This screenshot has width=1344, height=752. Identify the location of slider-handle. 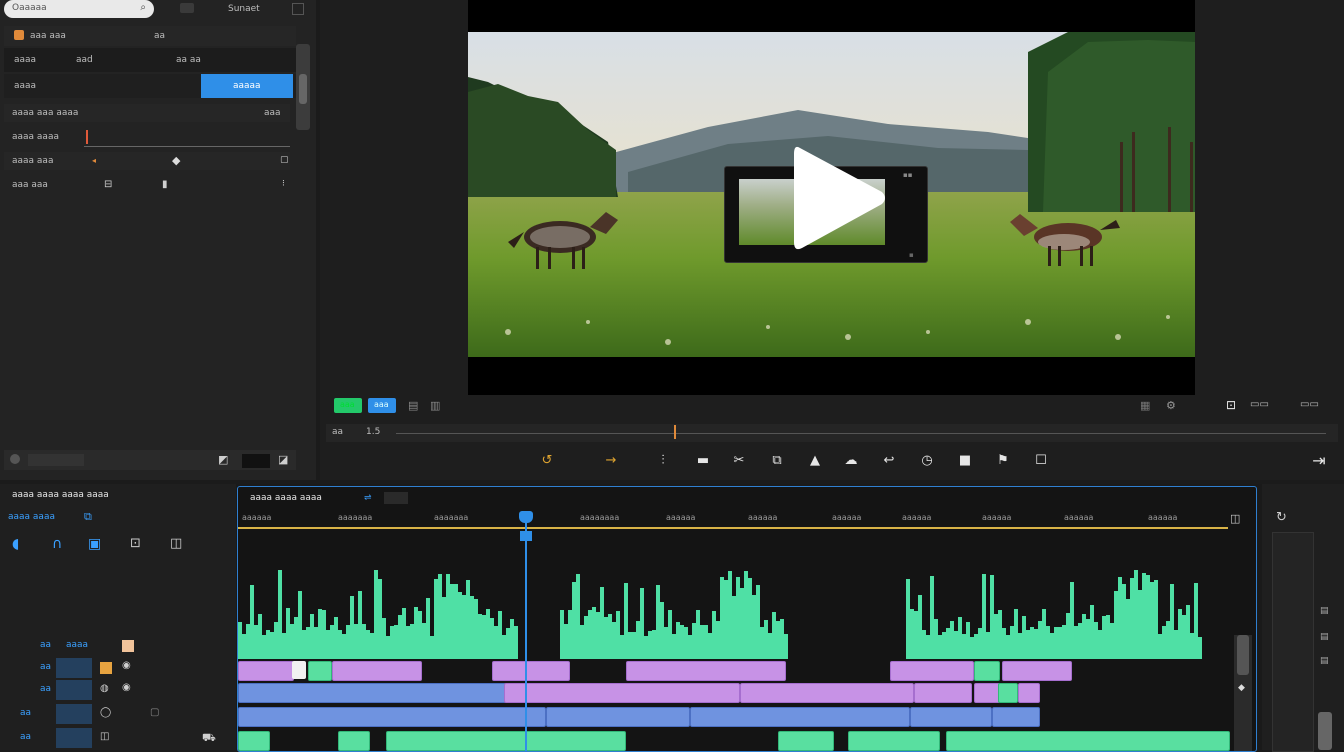
(87, 137).